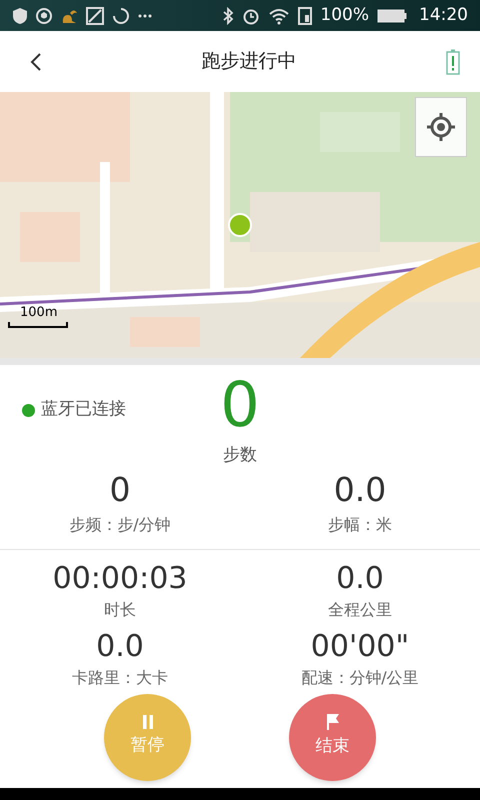 This screenshot has height=800, width=480. Describe the element at coordinates (36, 62) in the screenshot. I see `back-icon` at that location.